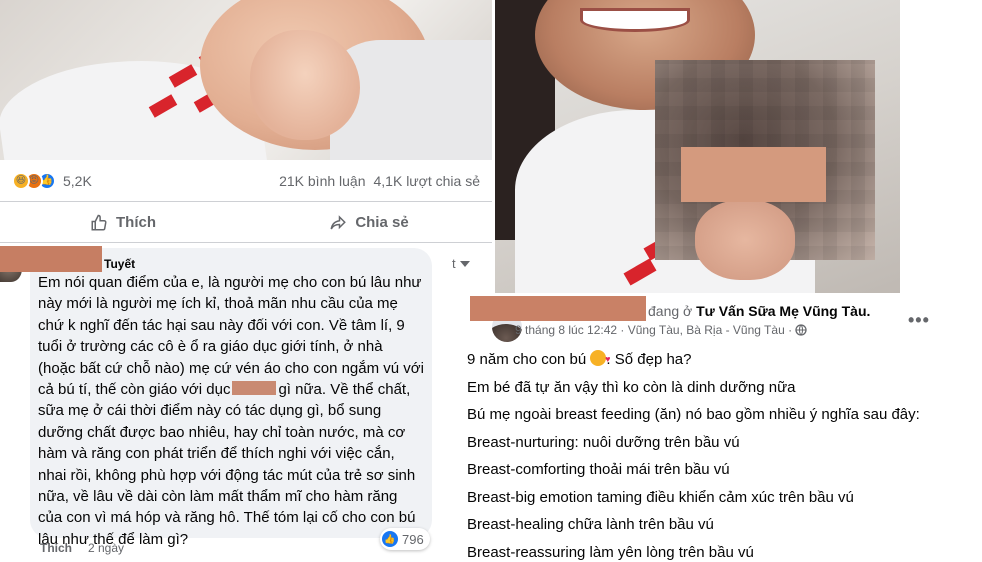  Describe the element at coordinates (51, 259) in the screenshot. I see `name-redaction` at that location.